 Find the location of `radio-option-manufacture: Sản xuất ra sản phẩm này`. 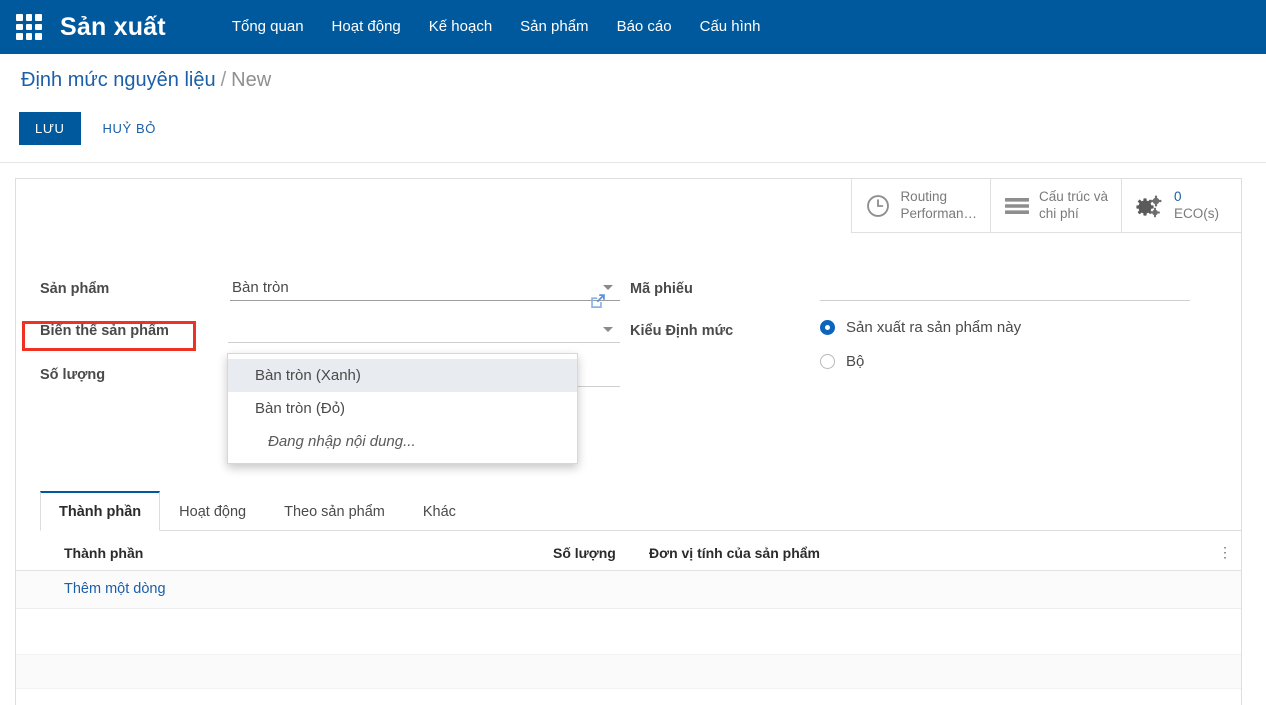

radio-option-manufacture: Sản xuất ra sản phẩm này is located at coordinates (1005, 327).